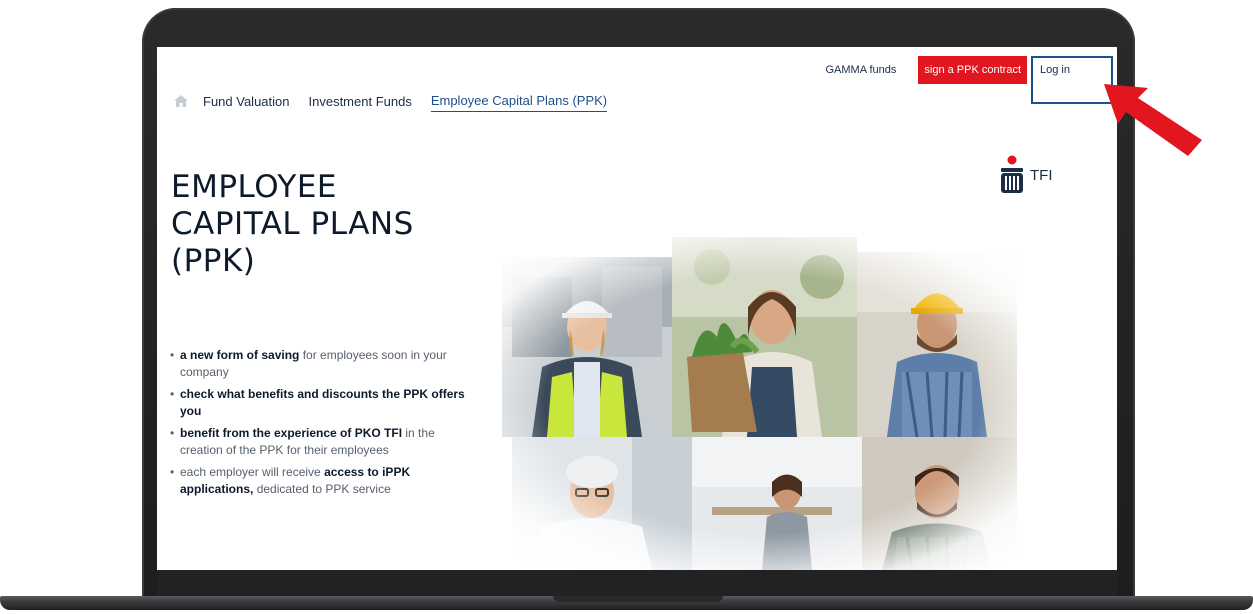 Image resolution: width=1253 pixels, height=614 pixels. What do you see at coordinates (292, 224) in the screenshot?
I see `title-line-2: CAPITAL PLANS` at bounding box center [292, 224].